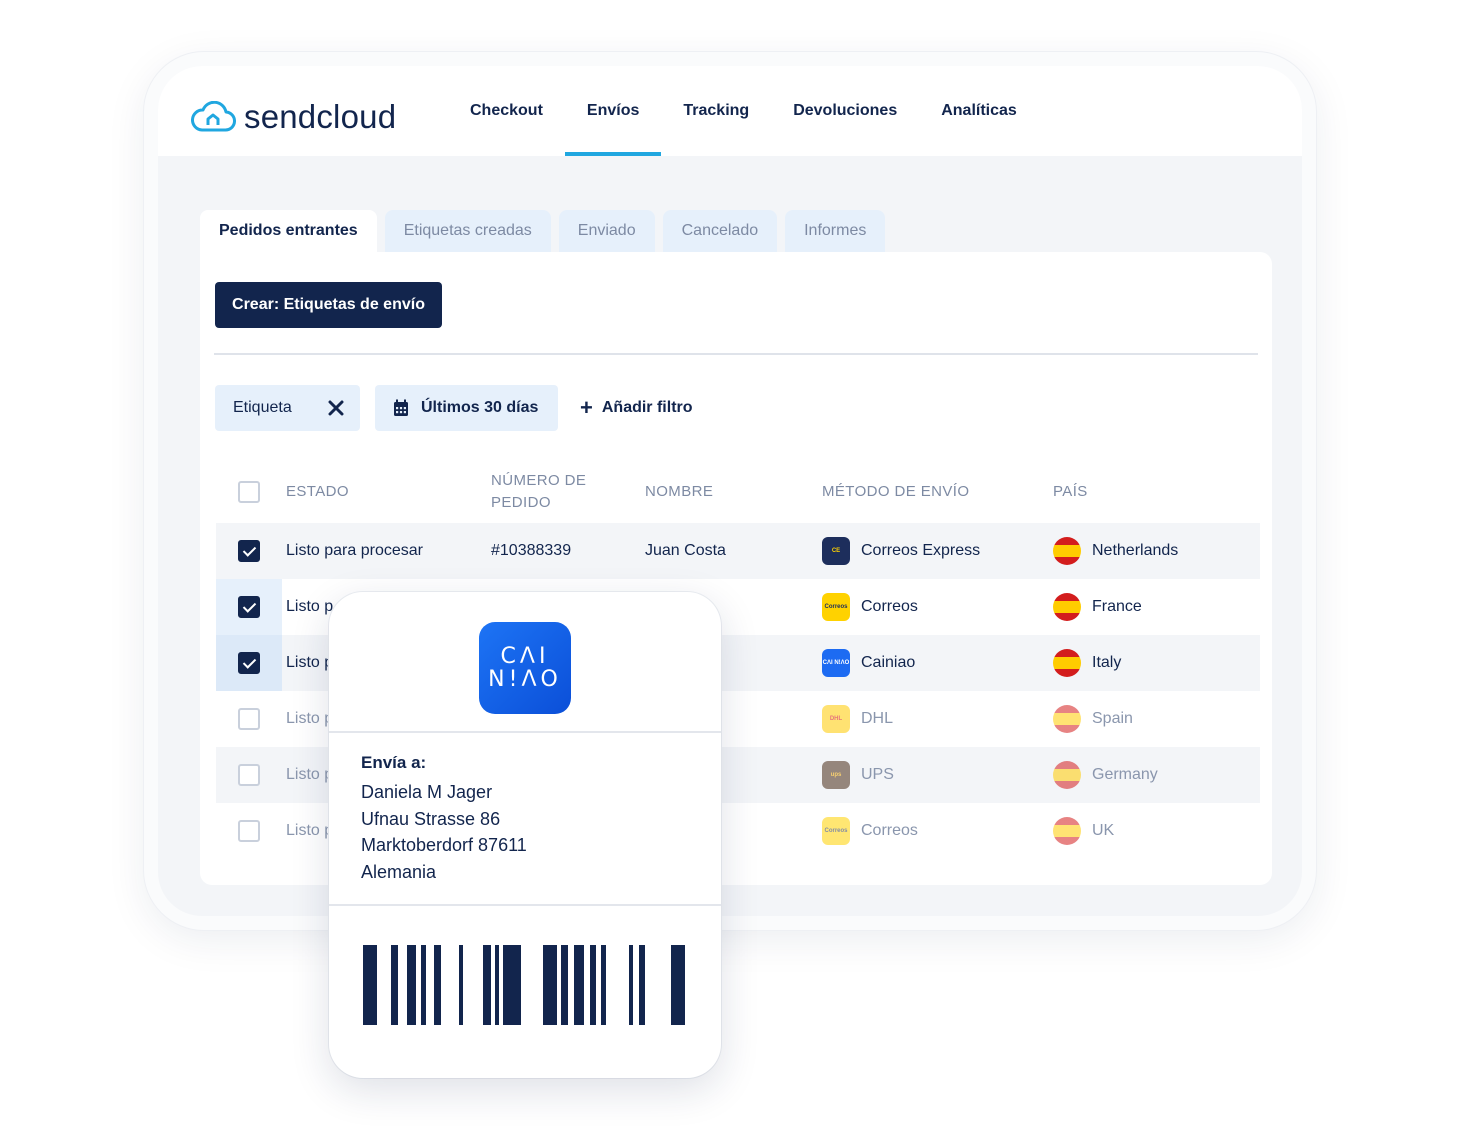  I want to click on header-numero-line1: NÚMERO DE, so click(539, 480).